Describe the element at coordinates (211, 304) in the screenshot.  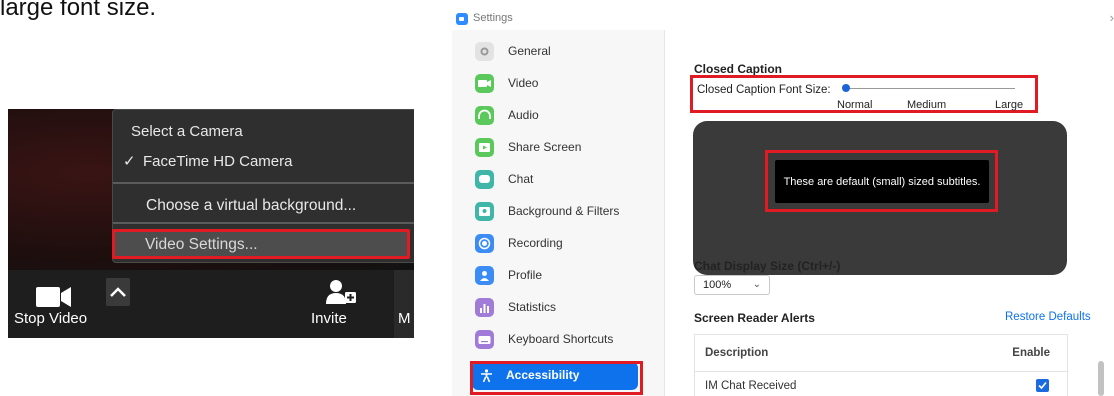
I see `meeting-toolbar: Stop Video Invite M` at that location.